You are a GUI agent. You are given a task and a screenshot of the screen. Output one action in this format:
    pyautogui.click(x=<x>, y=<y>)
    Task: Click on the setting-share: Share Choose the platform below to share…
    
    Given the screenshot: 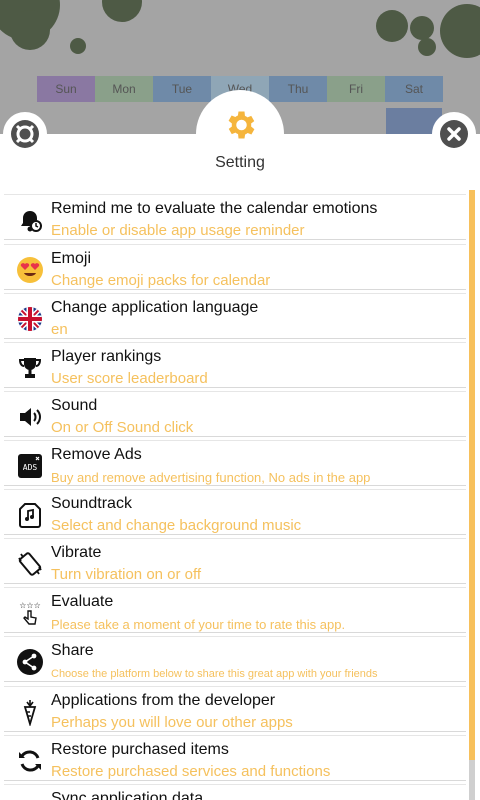 What is the action you would take?
    pyautogui.click(x=235, y=659)
    